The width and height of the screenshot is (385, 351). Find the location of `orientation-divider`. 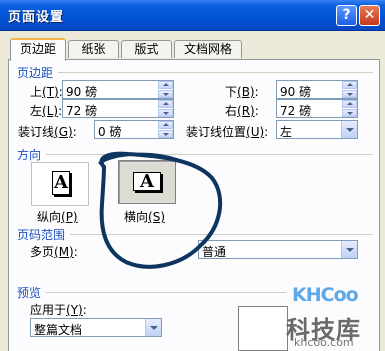

orientation-divider is located at coordinates (209, 154).